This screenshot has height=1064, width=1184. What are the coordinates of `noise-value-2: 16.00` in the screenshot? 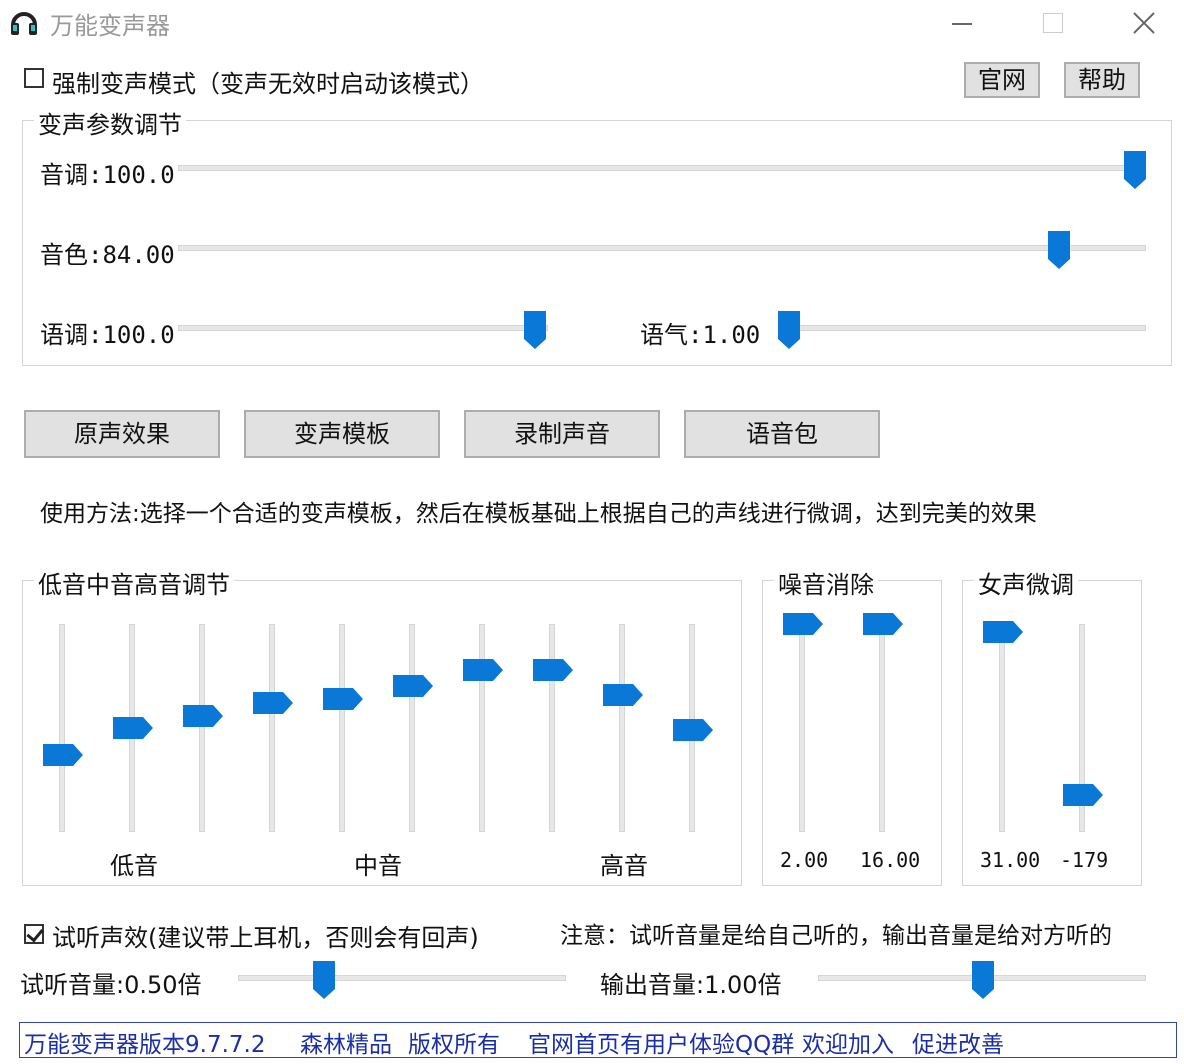 It's located at (890, 860).